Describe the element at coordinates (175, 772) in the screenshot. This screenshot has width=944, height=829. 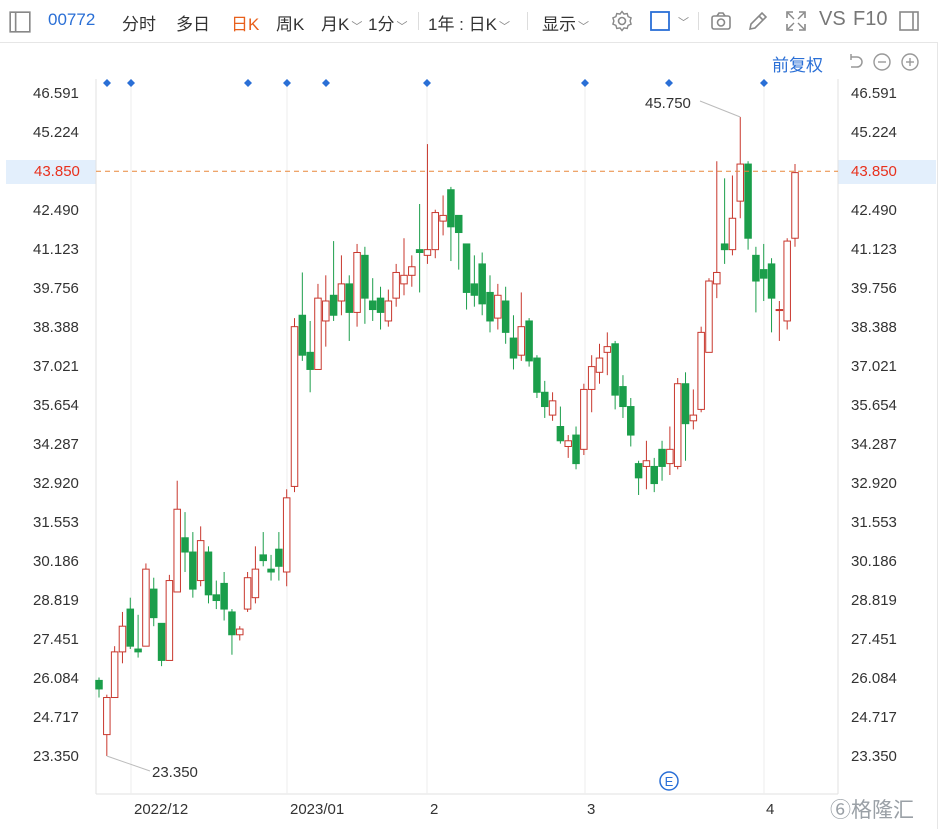
I see `min-price-label: 23.350` at that location.